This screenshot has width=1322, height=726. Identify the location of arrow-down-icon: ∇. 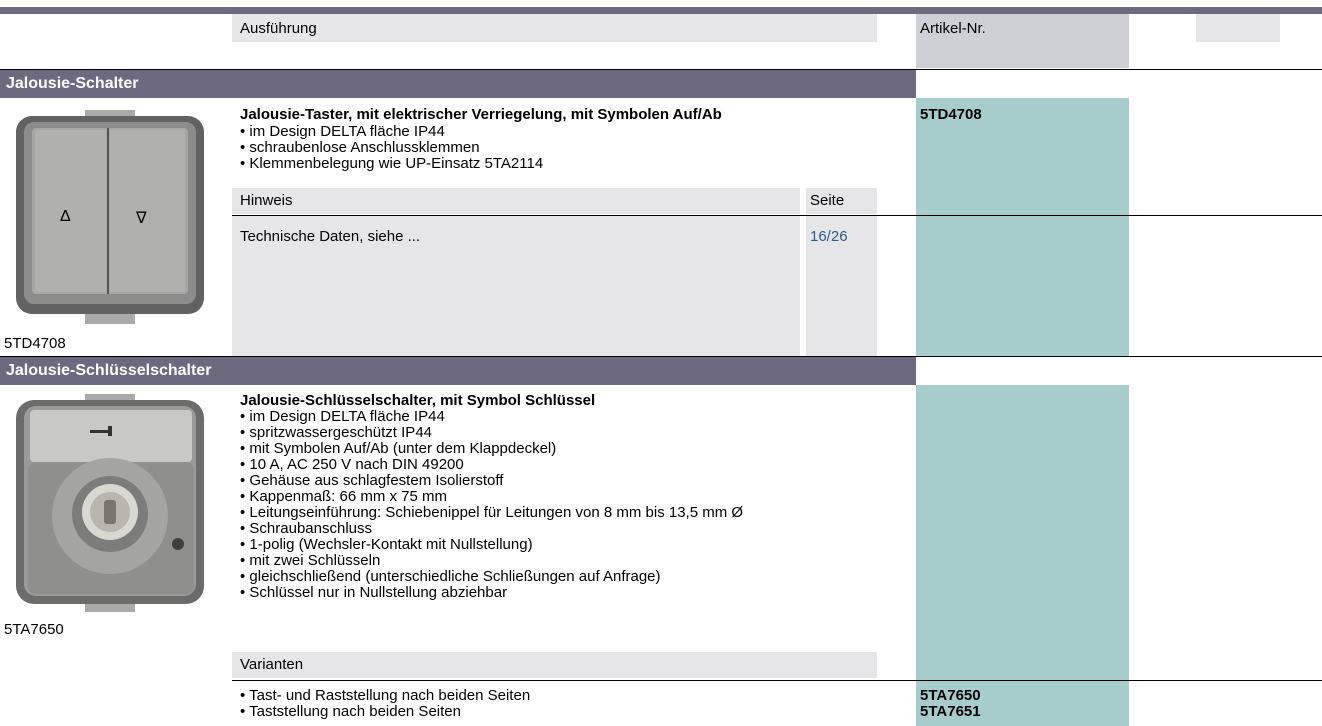
(141, 218).